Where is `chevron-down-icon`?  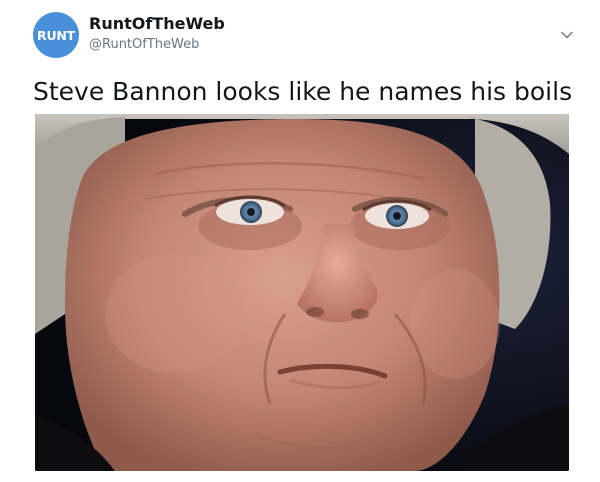
chevron-down-icon is located at coordinates (567, 35).